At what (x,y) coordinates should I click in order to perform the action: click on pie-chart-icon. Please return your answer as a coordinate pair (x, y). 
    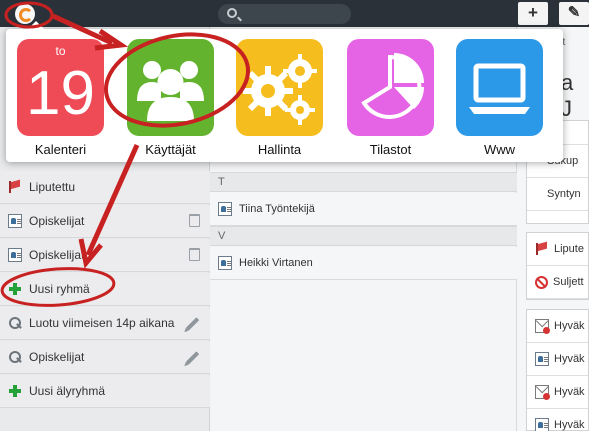
    Looking at the image, I should click on (390, 87).